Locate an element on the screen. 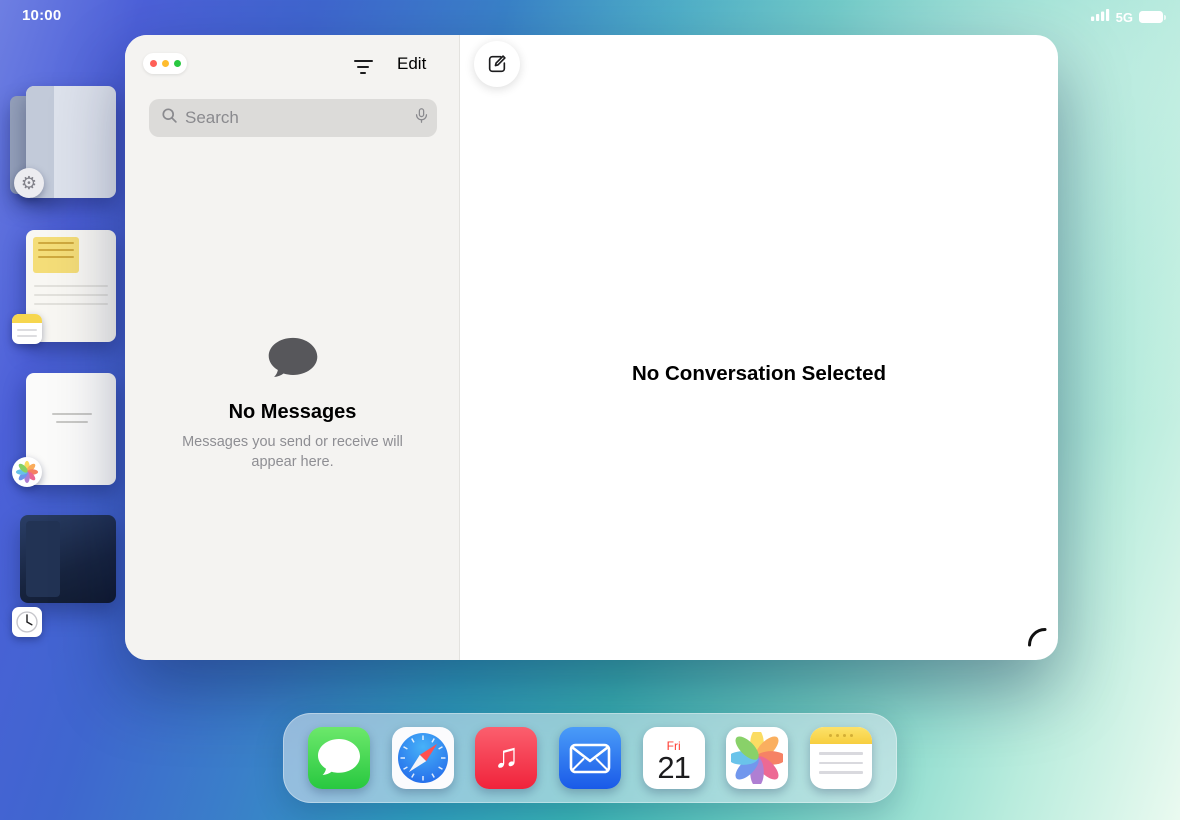 This screenshot has height=820, width=1180. clock-time: 10:00 is located at coordinates (42, 15).